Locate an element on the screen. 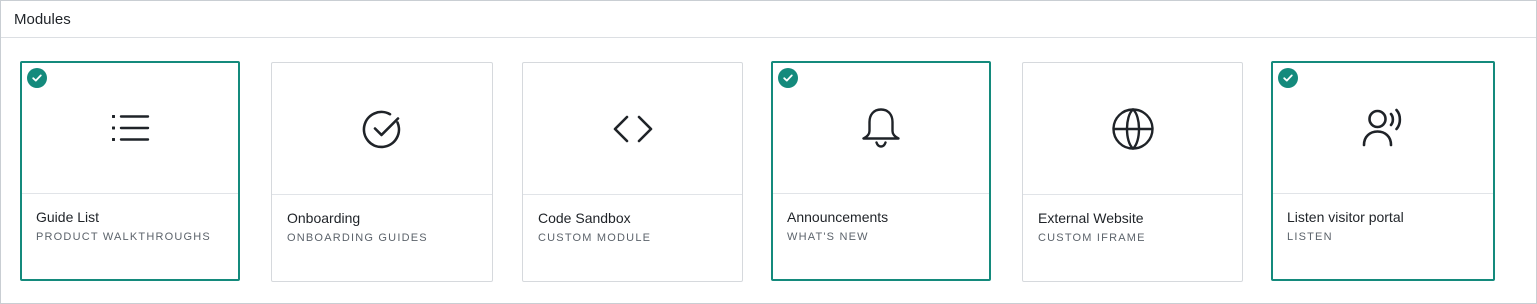 The image size is (1537, 304). check-circle-icon is located at coordinates (381, 129).